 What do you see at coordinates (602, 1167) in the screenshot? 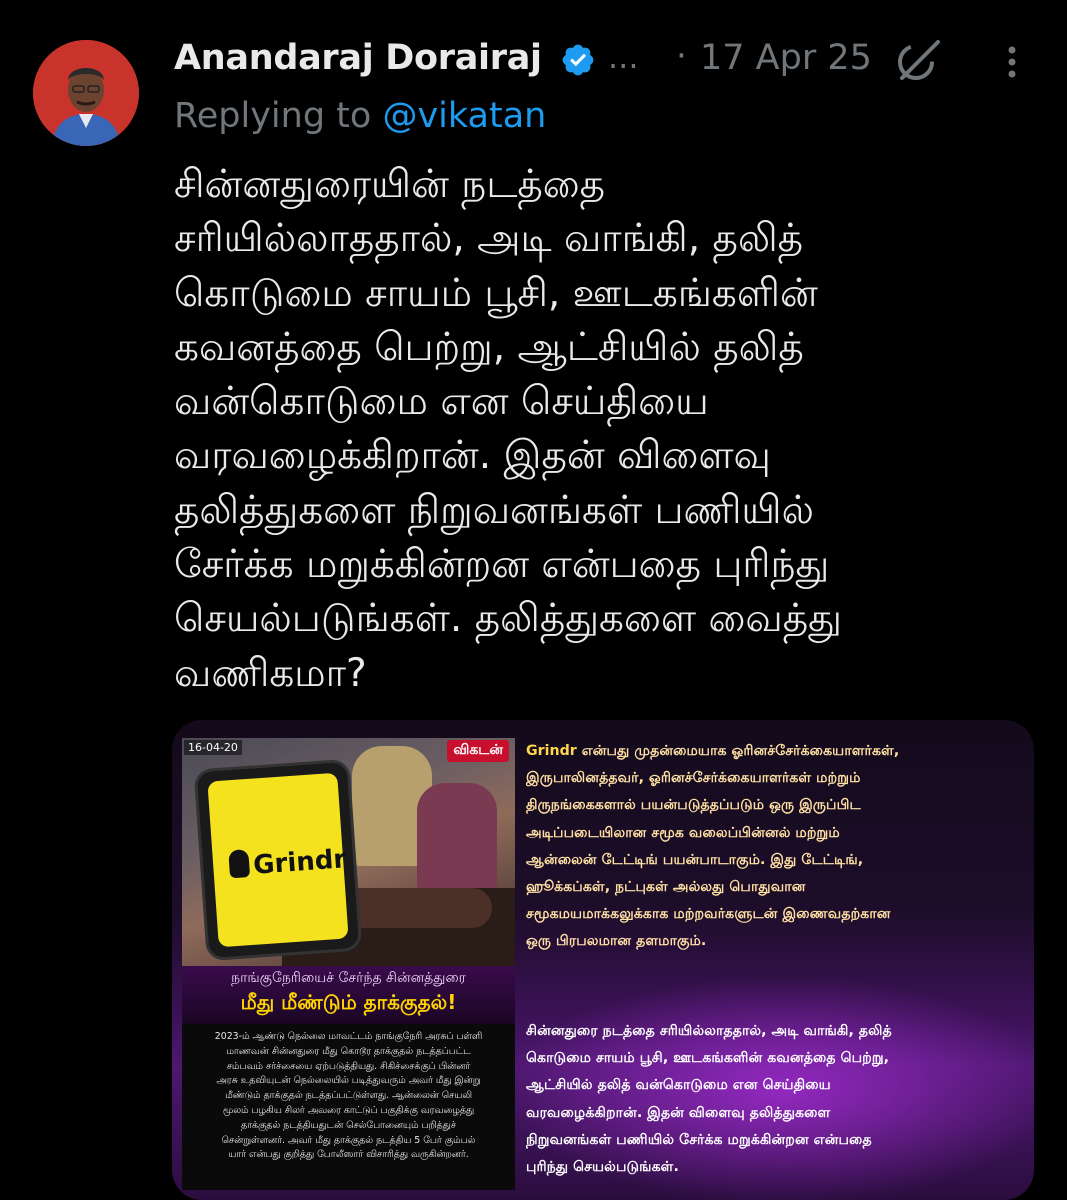
I see `info2-line: புரிந்து செயல்படுங்கள்.` at bounding box center [602, 1167].